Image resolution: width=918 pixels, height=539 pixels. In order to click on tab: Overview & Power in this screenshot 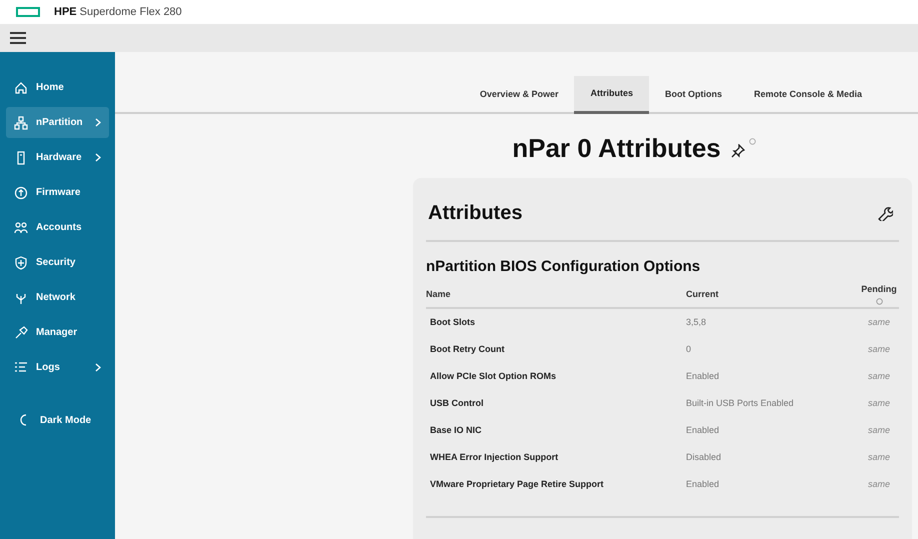, I will do `click(519, 95)`.